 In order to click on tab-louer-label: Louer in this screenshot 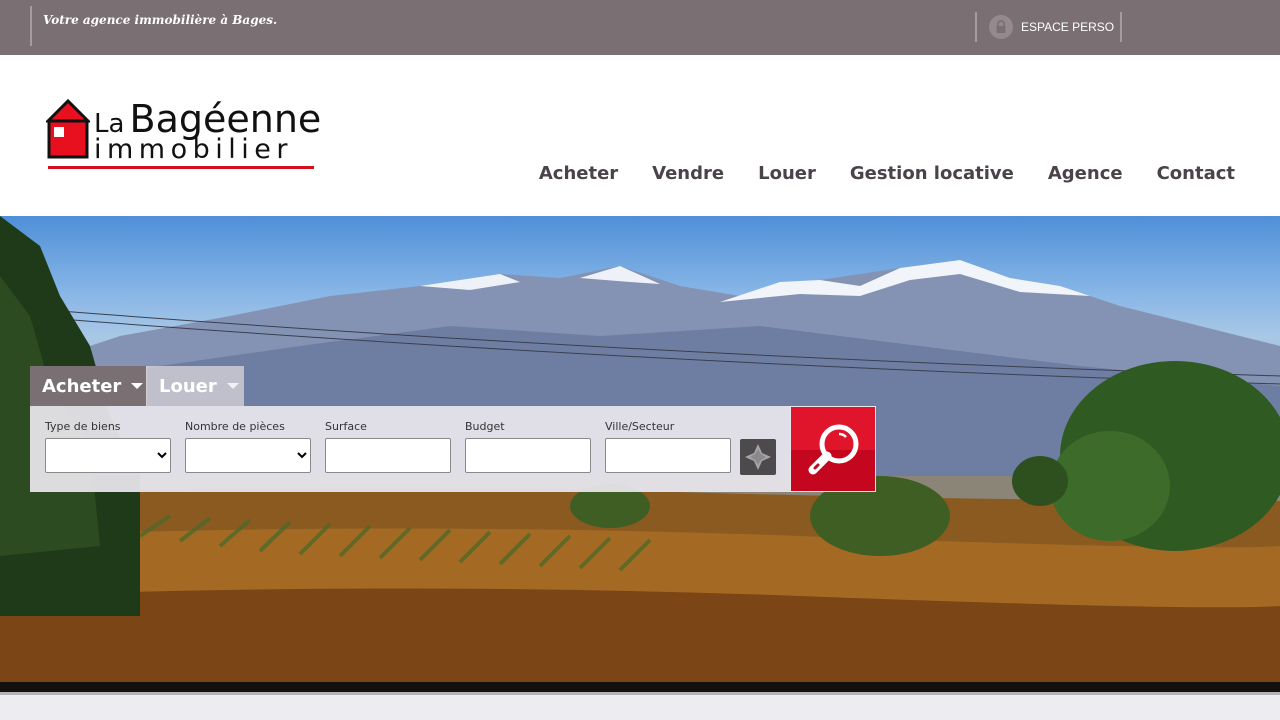, I will do `click(188, 386)`.